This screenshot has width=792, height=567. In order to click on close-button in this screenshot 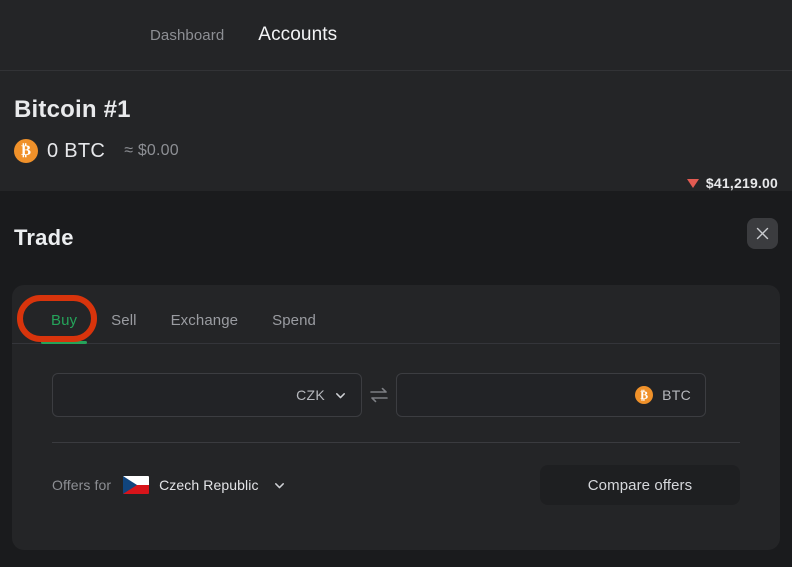, I will do `click(762, 233)`.